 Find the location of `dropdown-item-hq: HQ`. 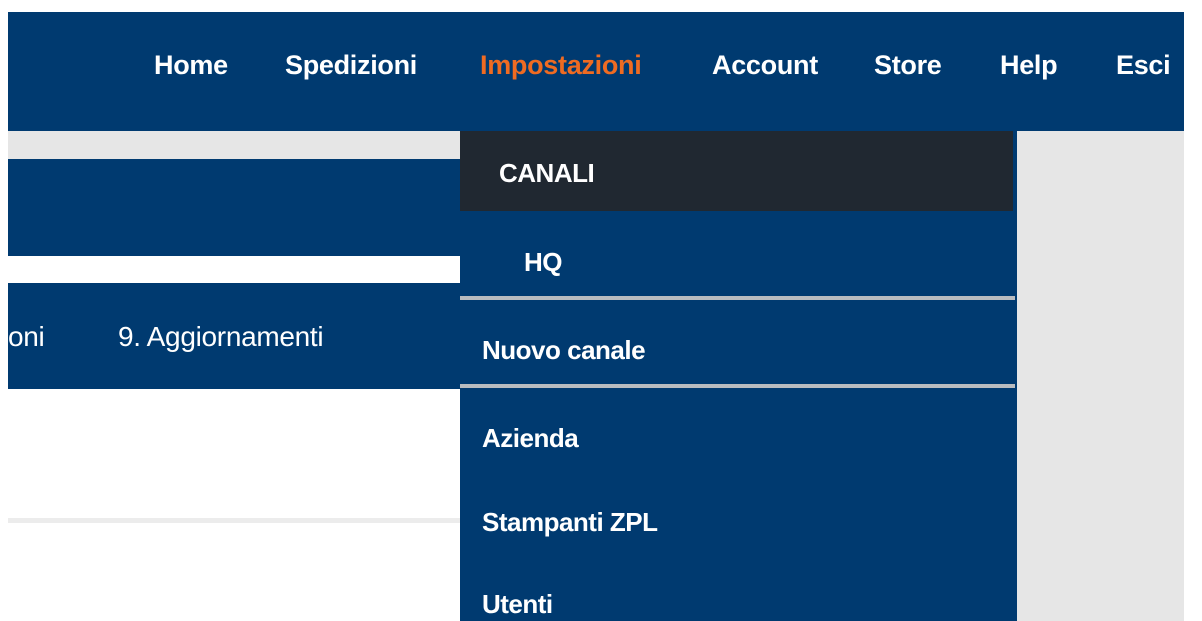

dropdown-item-hq: HQ is located at coordinates (543, 262).